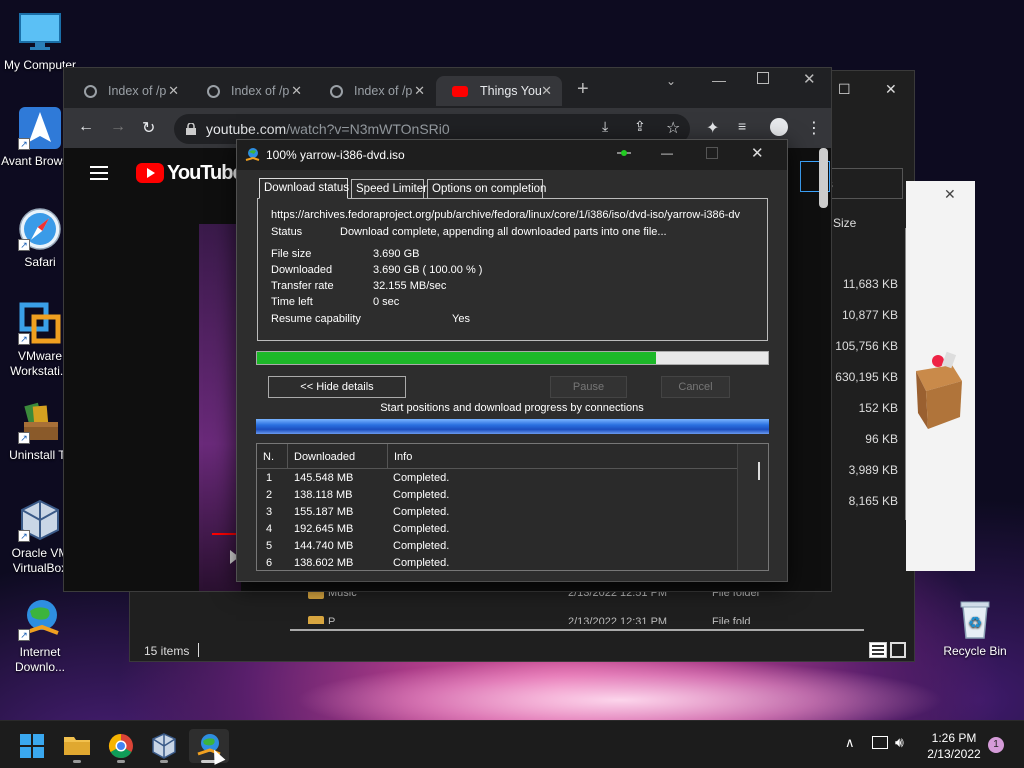 This screenshot has width=1024, height=768. I want to click on volume-icon: 🔊︎, so click(899, 742).